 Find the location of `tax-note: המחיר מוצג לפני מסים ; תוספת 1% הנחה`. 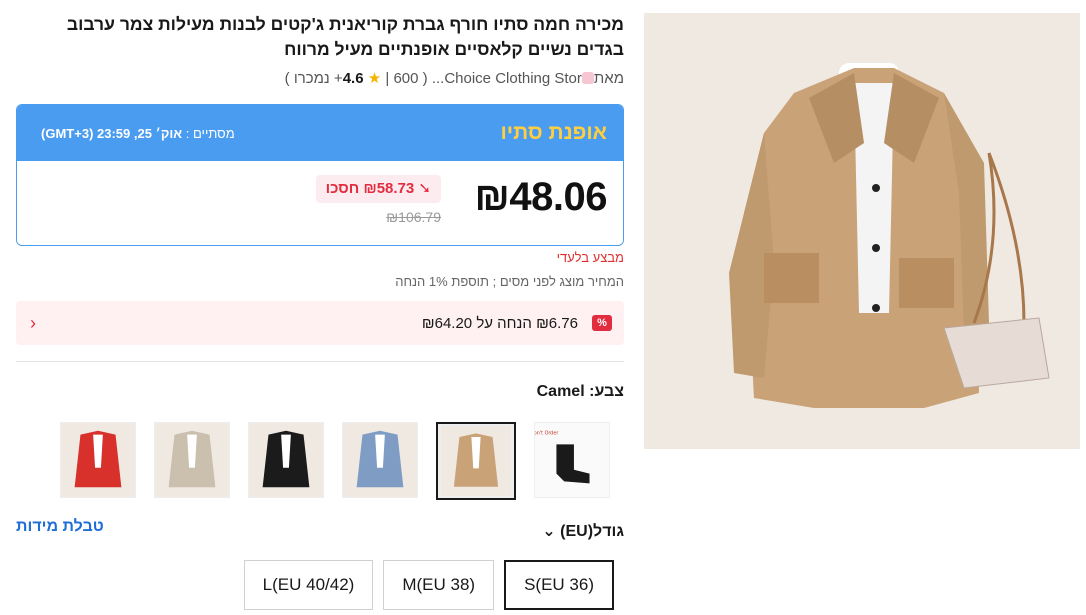

tax-note: המחיר מוצג לפני מסים ; תוספת 1% הנחה is located at coordinates (509, 281).